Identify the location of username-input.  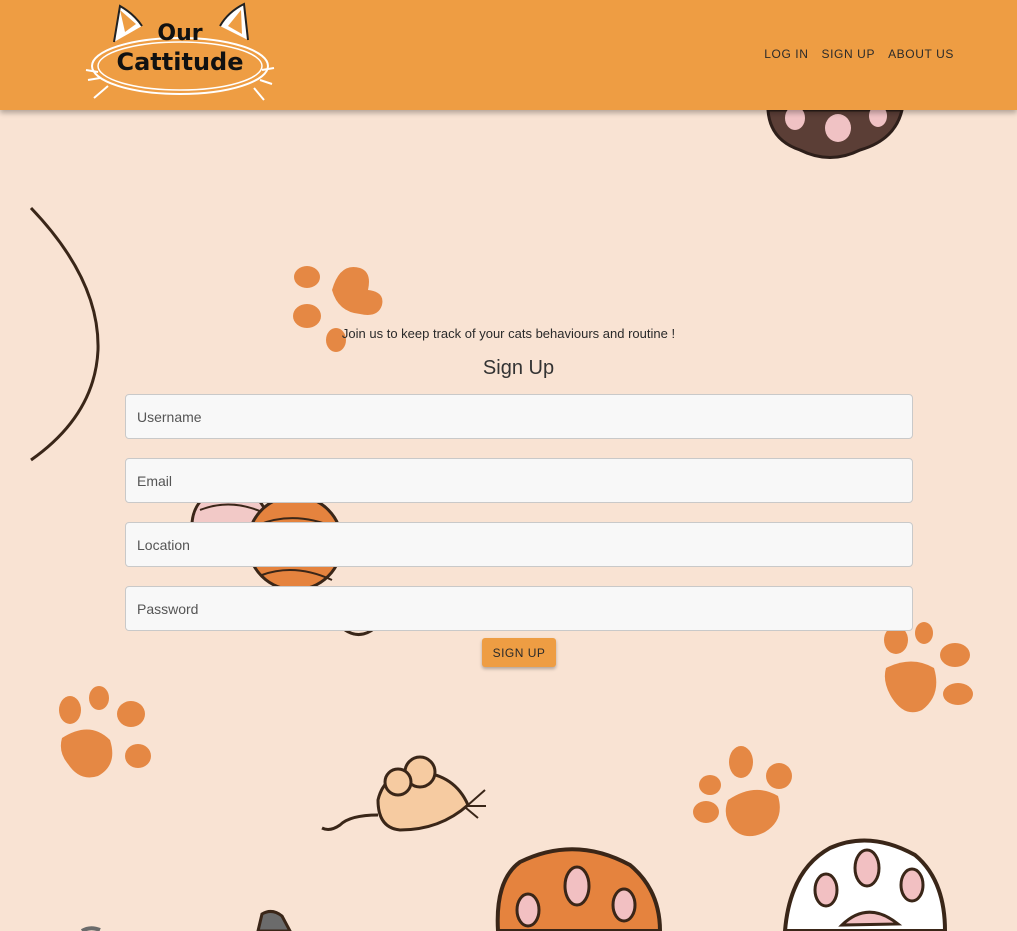
(519, 416).